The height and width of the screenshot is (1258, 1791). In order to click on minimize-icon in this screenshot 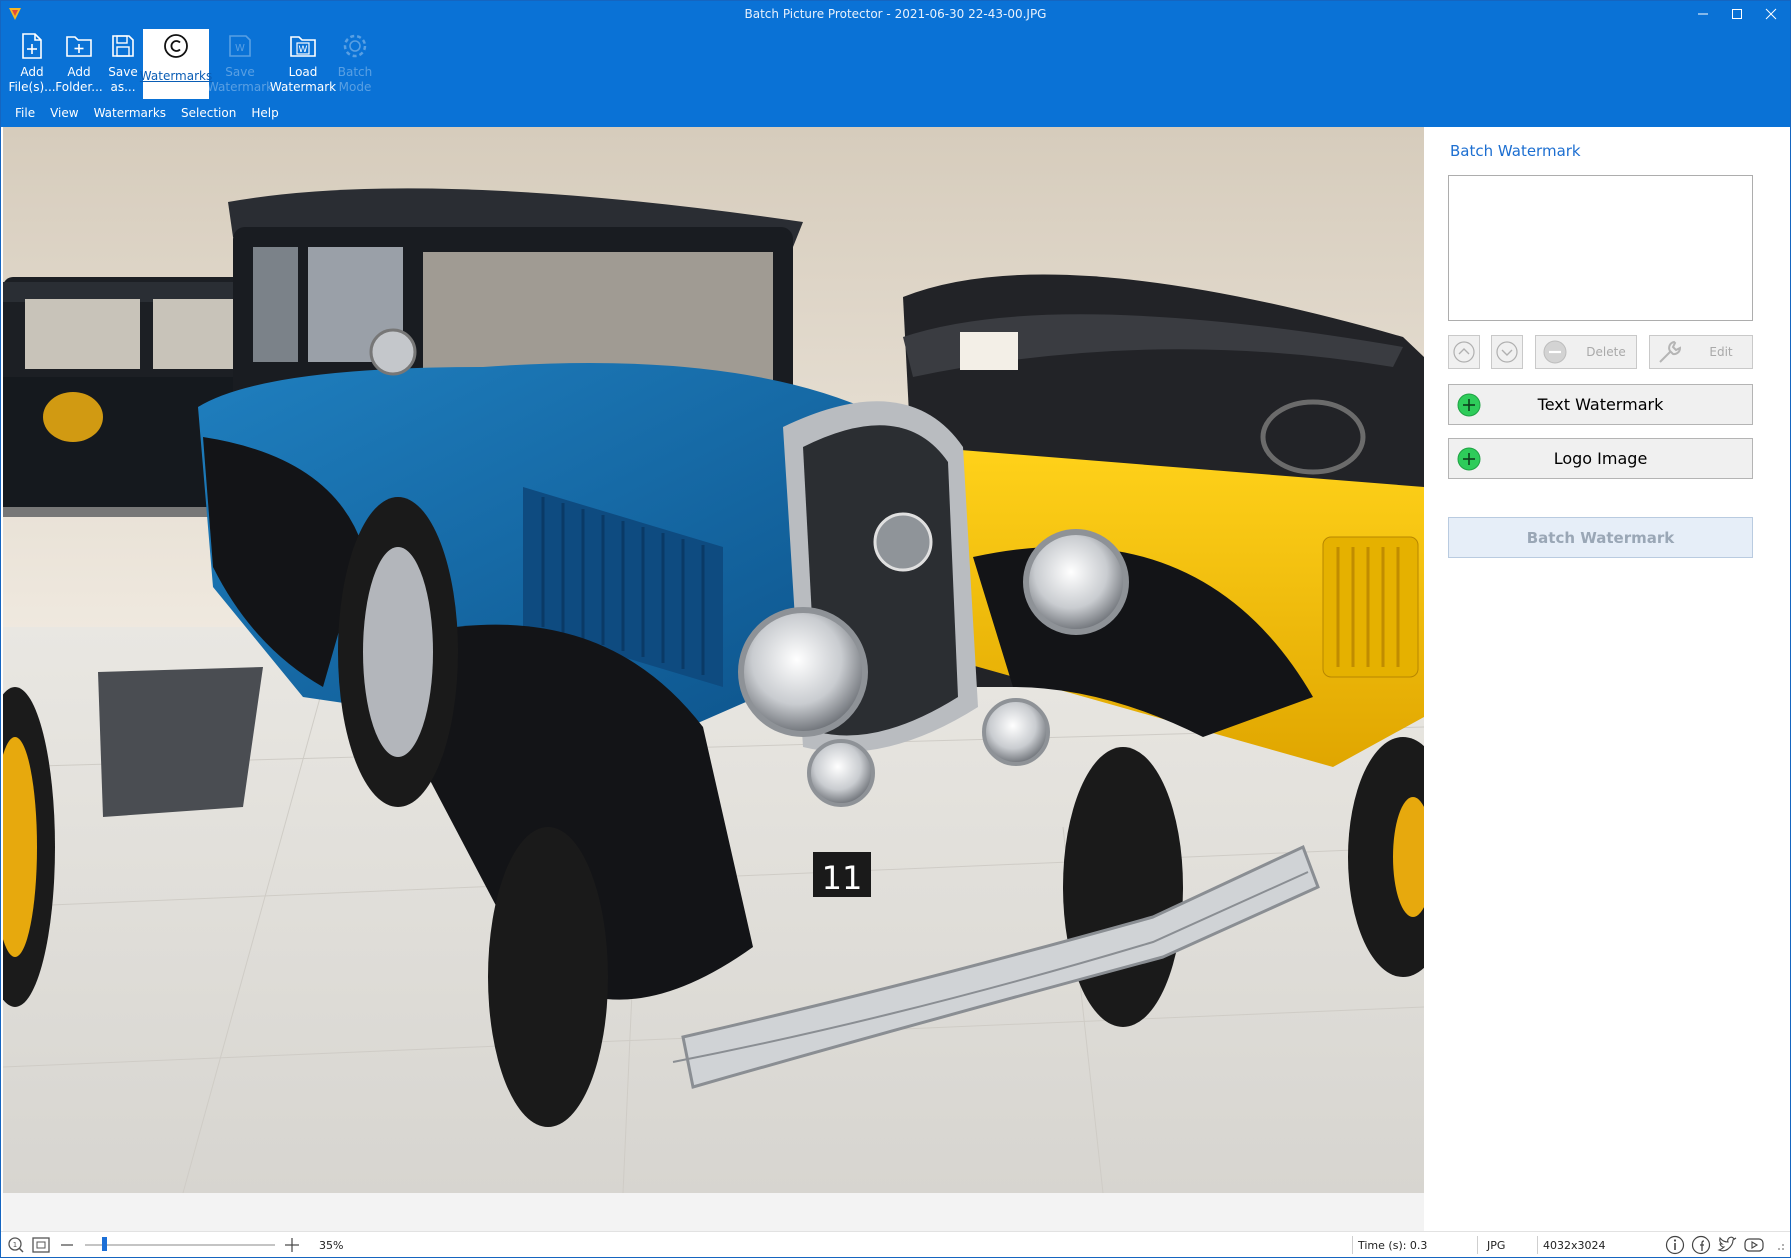, I will do `click(1703, 14)`.